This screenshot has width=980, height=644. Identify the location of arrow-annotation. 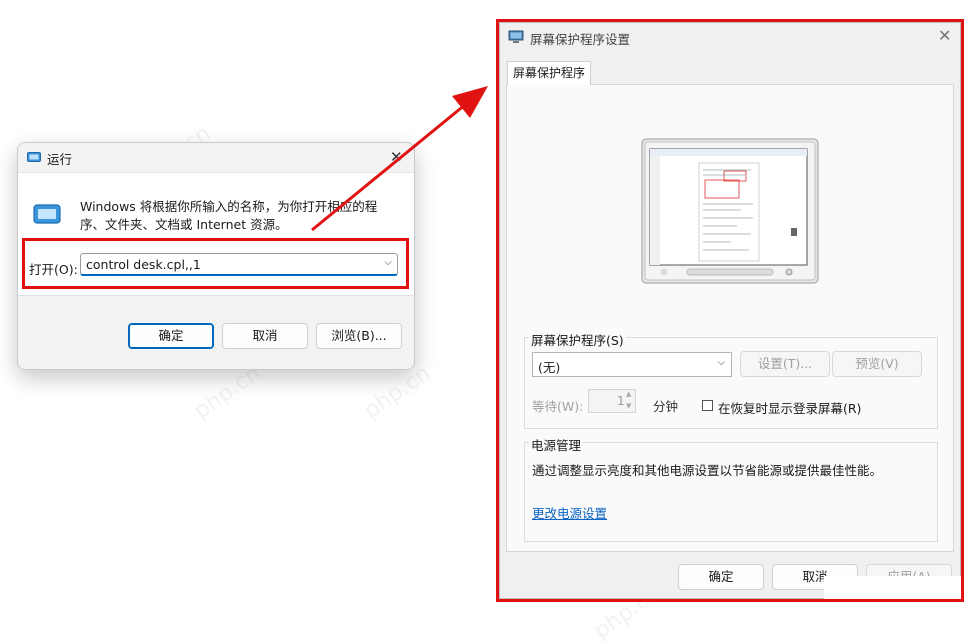
(399, 159).